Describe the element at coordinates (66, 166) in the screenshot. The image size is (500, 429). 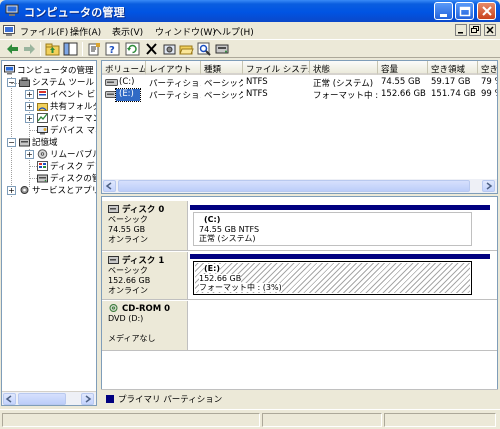
I see `tree-item-disk-defrag: ディスク デフラ` at that location.